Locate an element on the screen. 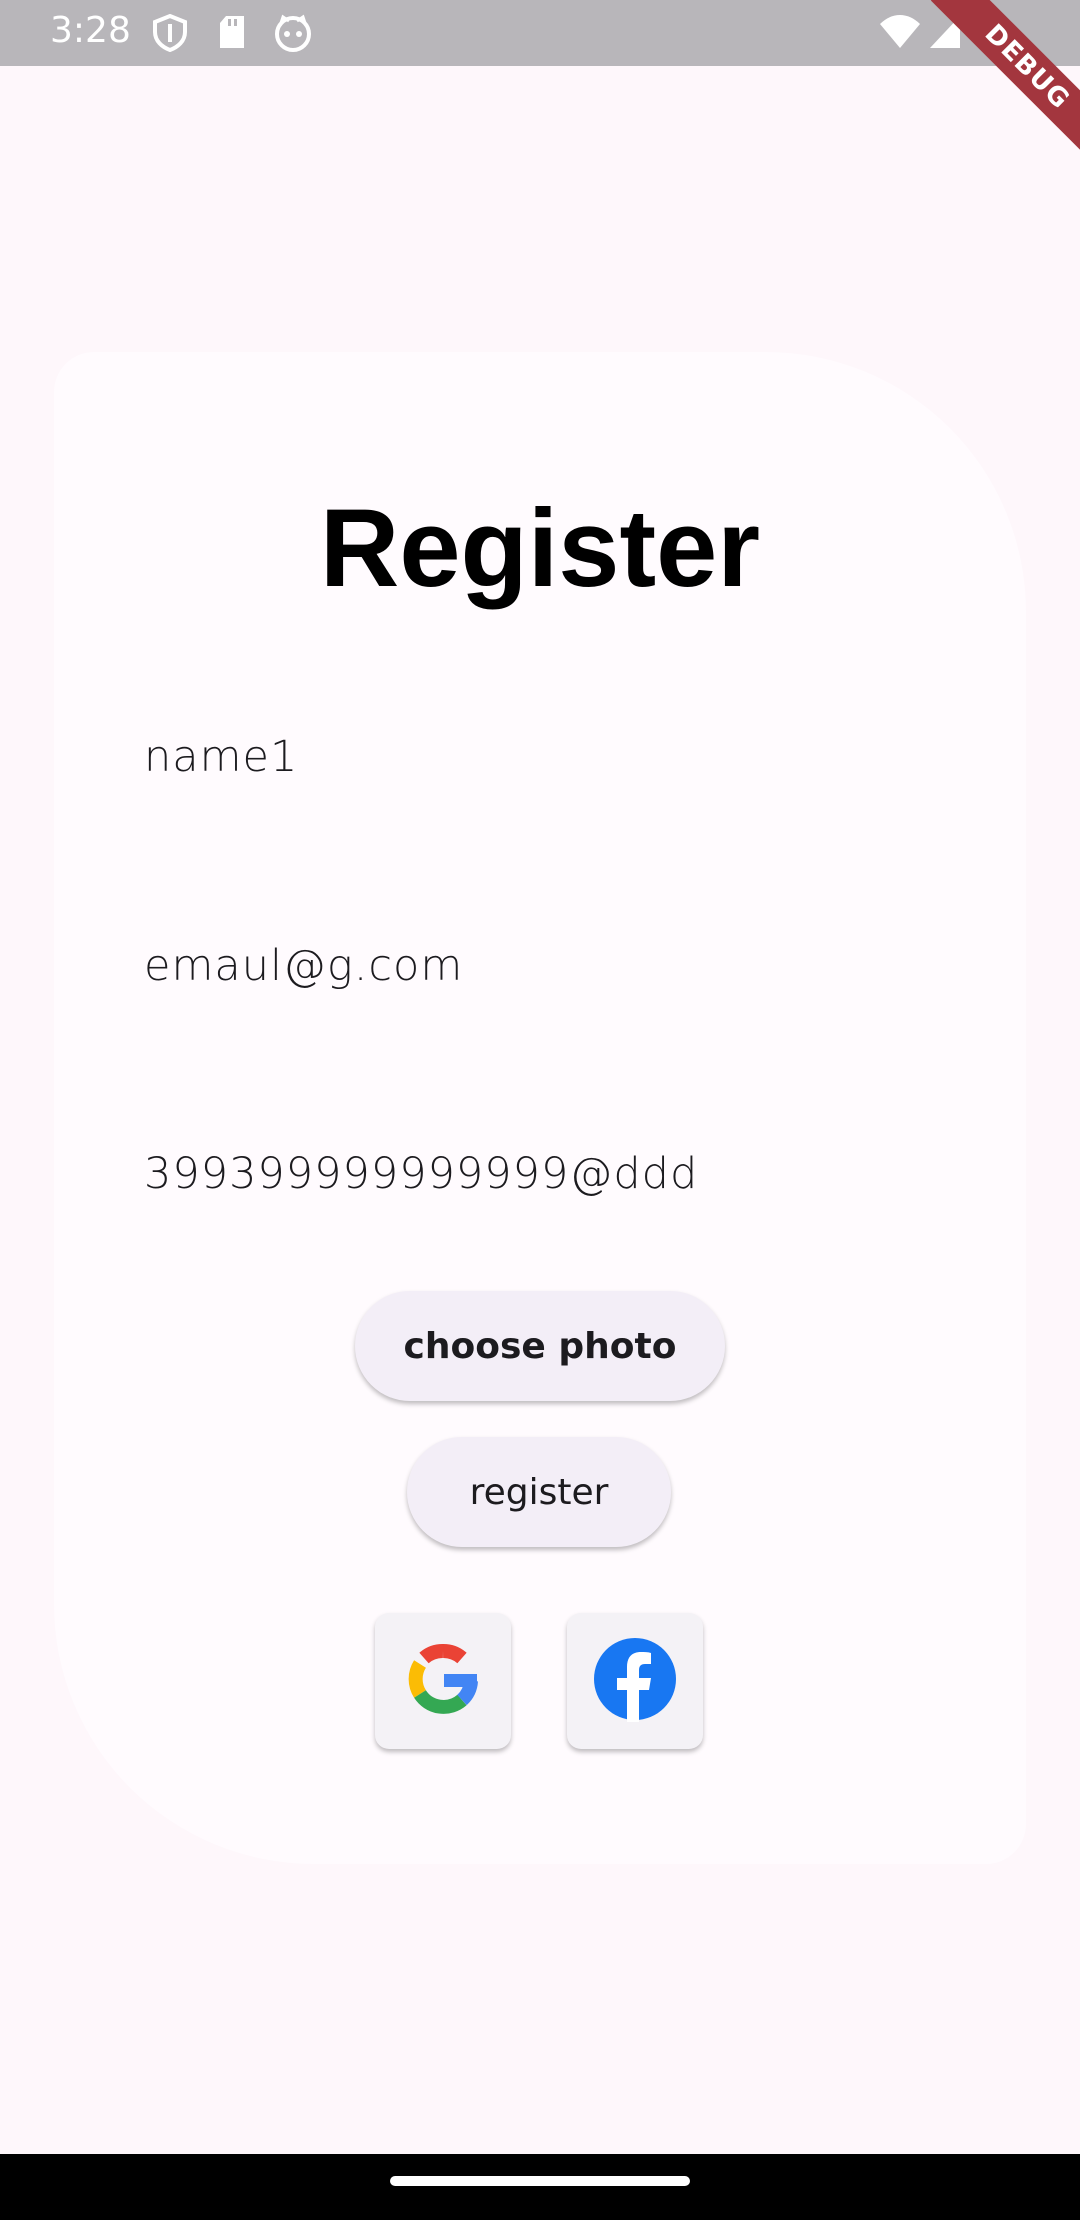  google-sign-in-button is located at coordinates (443, 1681).